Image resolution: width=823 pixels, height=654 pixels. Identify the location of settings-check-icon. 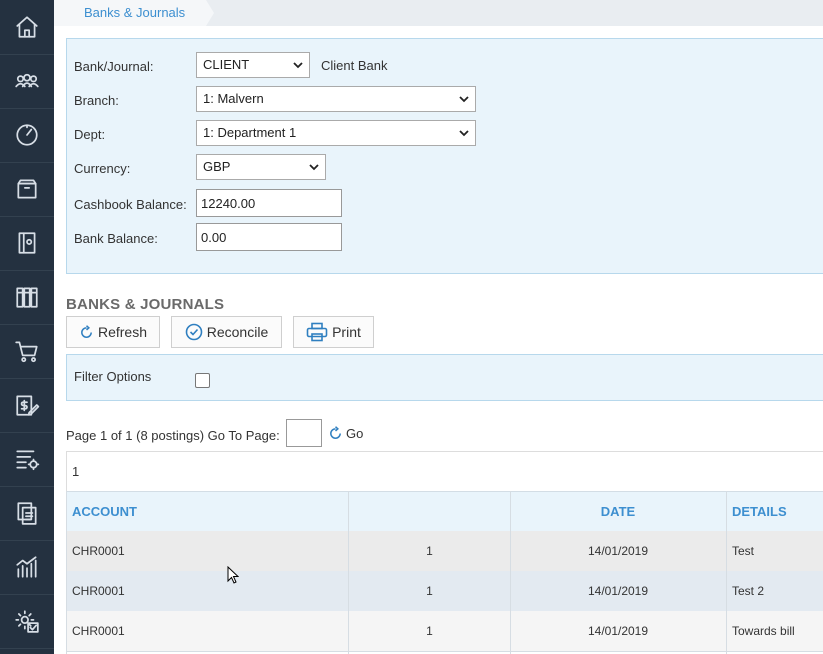
(27, 621).